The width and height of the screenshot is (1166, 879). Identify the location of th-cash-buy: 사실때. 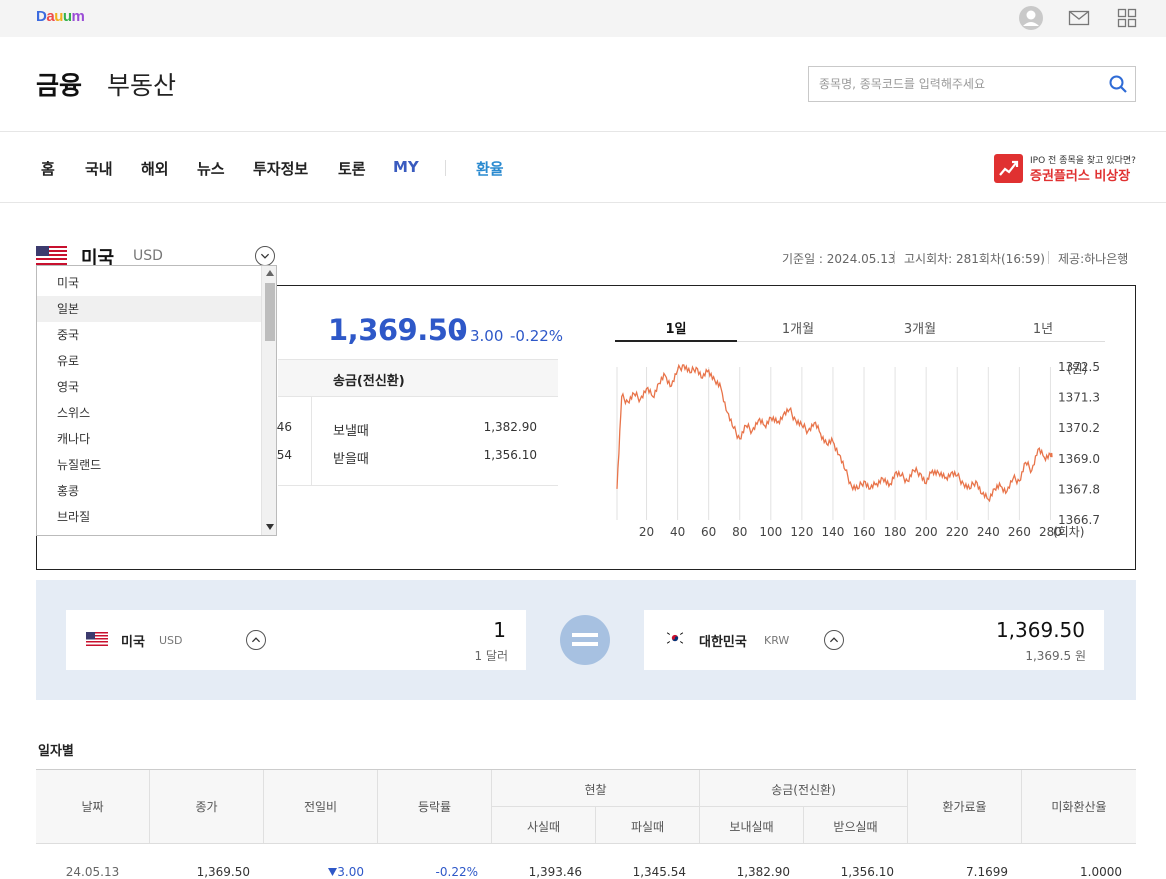
(543, 827).